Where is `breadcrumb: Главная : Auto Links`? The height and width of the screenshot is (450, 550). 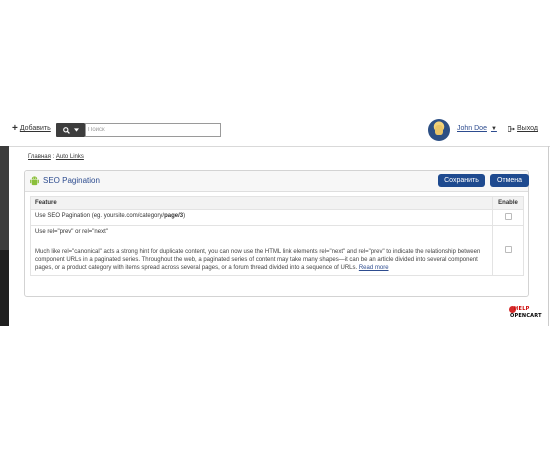
breadcrumb: Главная : Auto Links is located at coordinates (56, 157).